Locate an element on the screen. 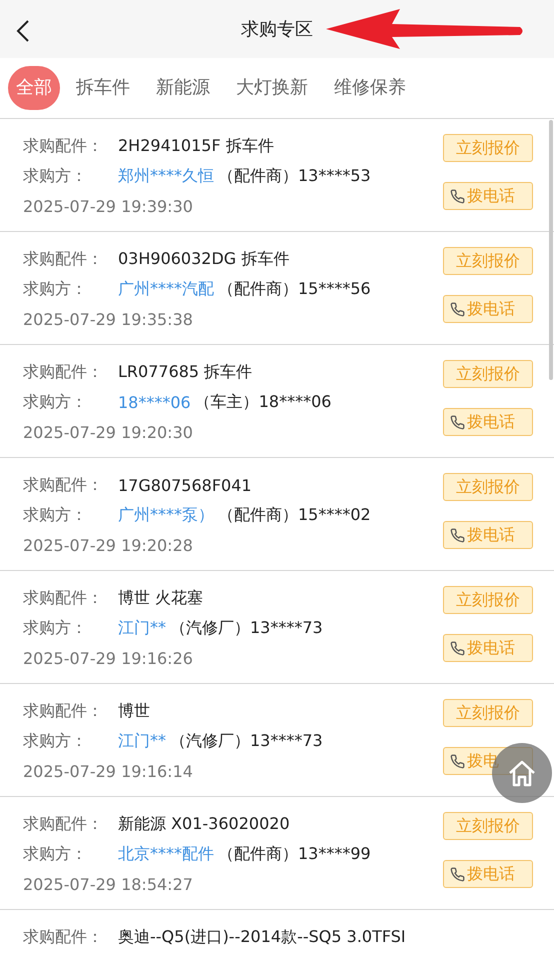  part-name: 新能源 X01-36020020 is located at coordinates (204, 824).